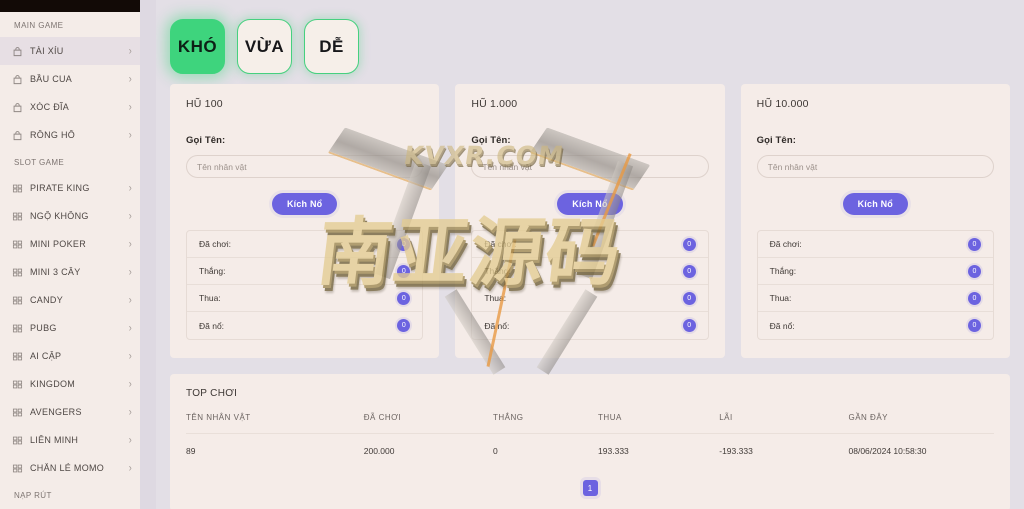  I want to click on sidebar-item-tài-xỉu: TÀI XỈU ›, so click(70, 51).